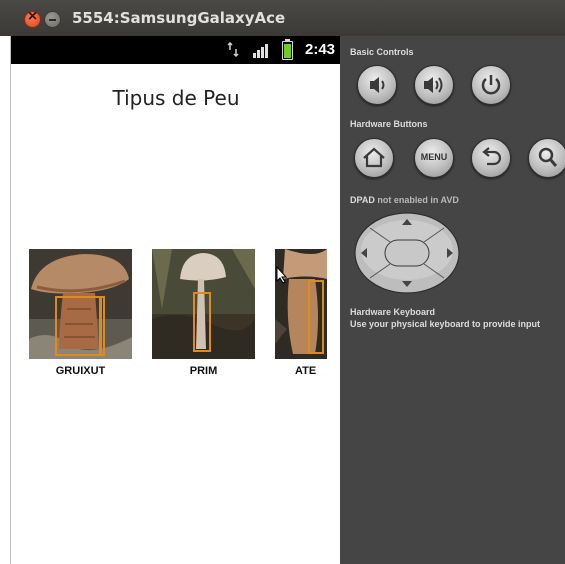 The height and width of the screenshot is (564, 565). I want to click on dpad-note: not enabled in AVD, so click(416, 200).